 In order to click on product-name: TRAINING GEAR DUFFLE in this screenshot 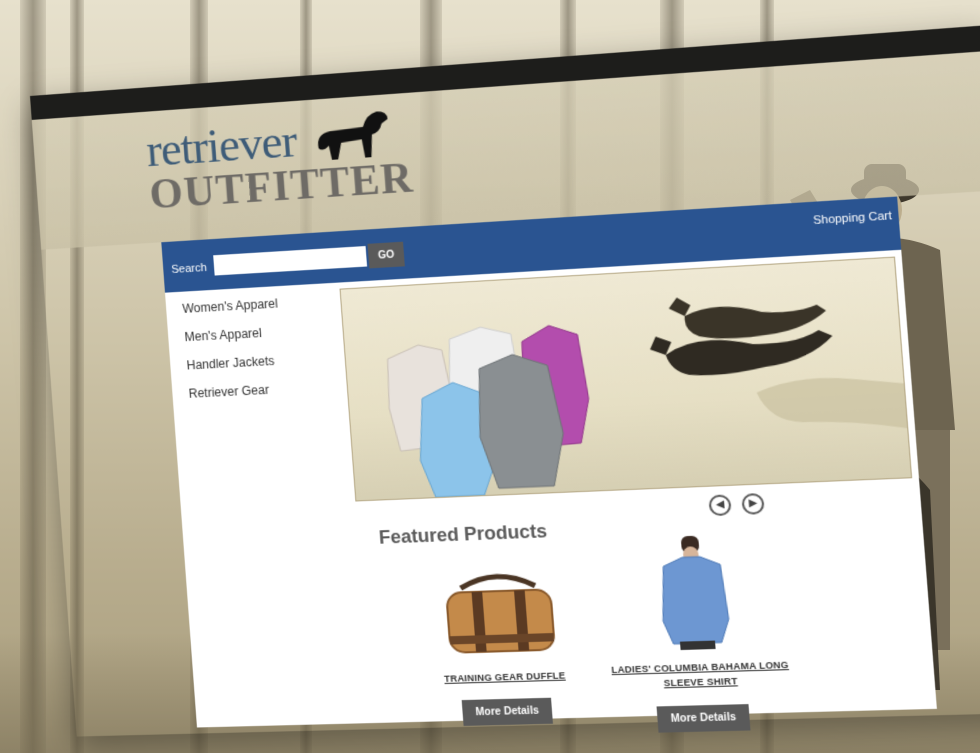, I will do `click(505, 677)`.